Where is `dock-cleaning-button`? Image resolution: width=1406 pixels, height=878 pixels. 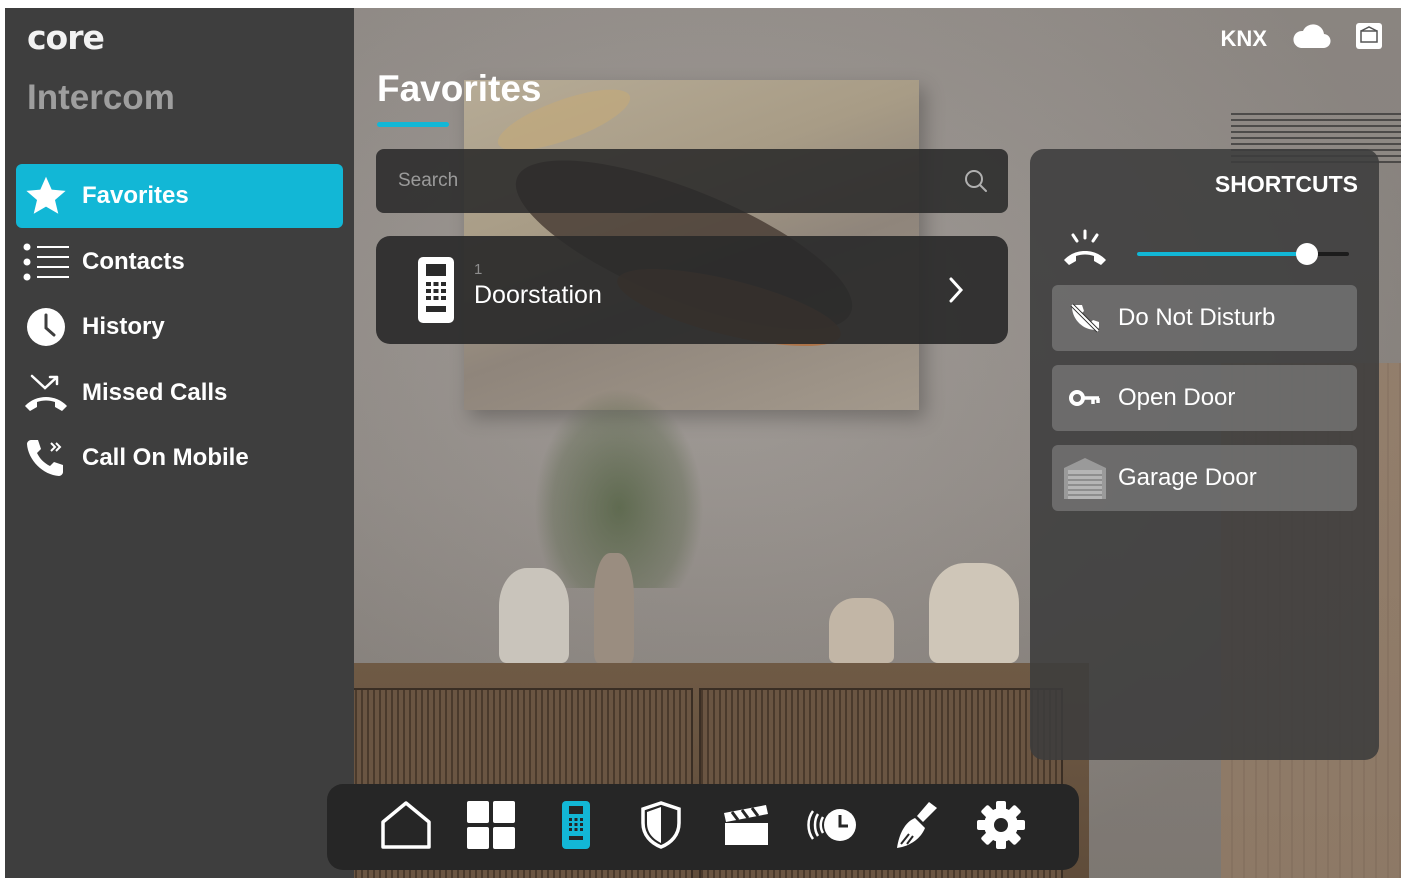
dock-cleaning-button is located at coordinates (916, 827).